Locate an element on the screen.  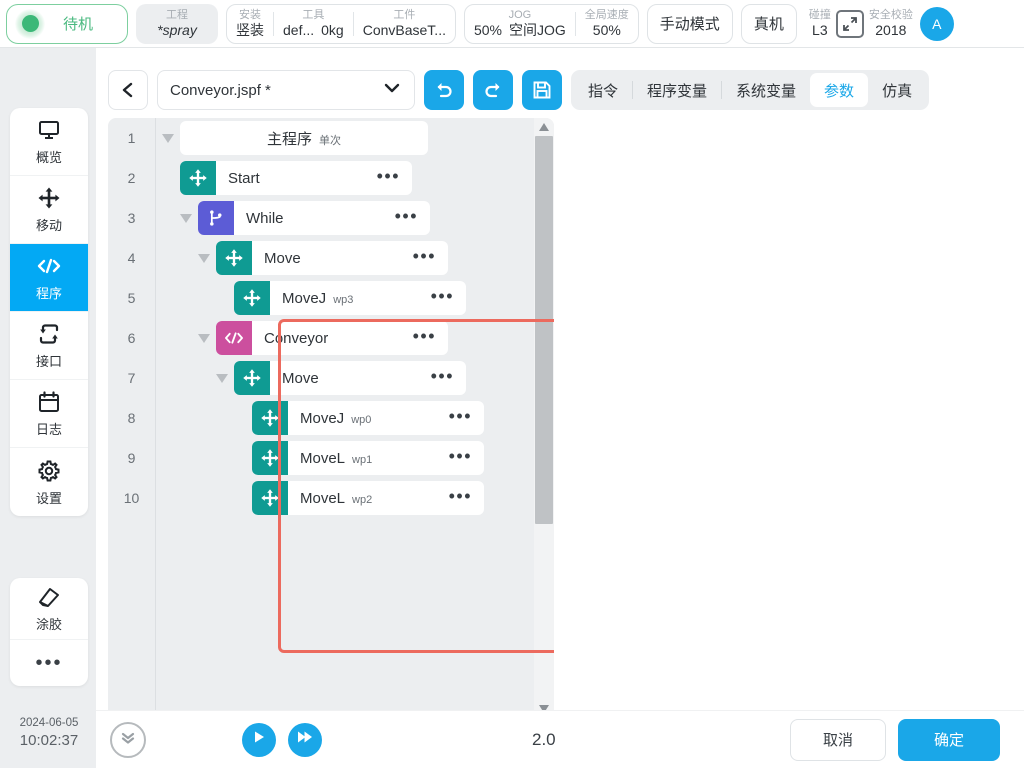
collision-cell: 碰撞 L3 is located at coordinates (820, 24).